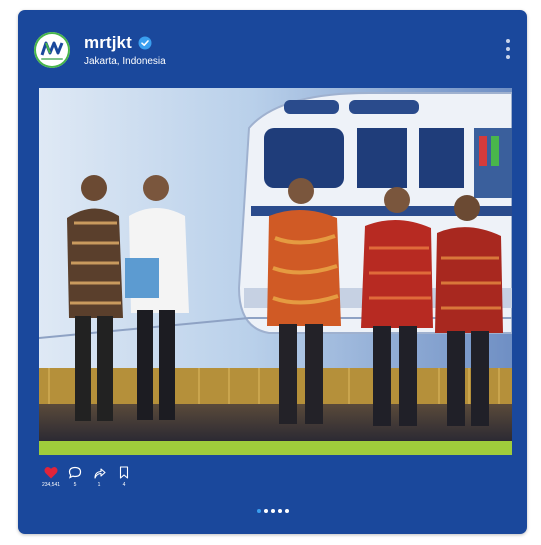  I want to click on username-row: mrtjkt, so click(118, 43).